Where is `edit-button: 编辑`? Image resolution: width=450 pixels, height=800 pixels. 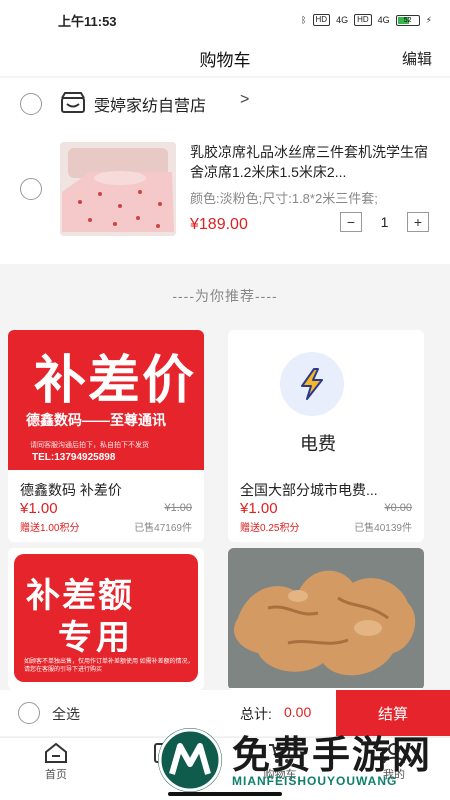
edit-button: 编辑 is located at coordinates (417, 58).